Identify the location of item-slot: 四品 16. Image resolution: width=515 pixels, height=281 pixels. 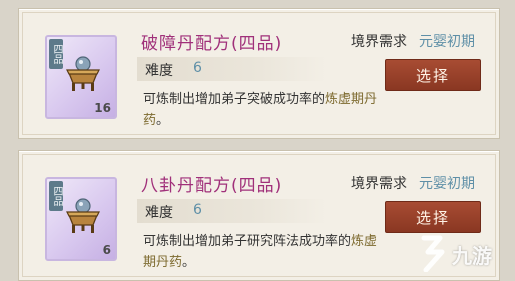
(81, 77).